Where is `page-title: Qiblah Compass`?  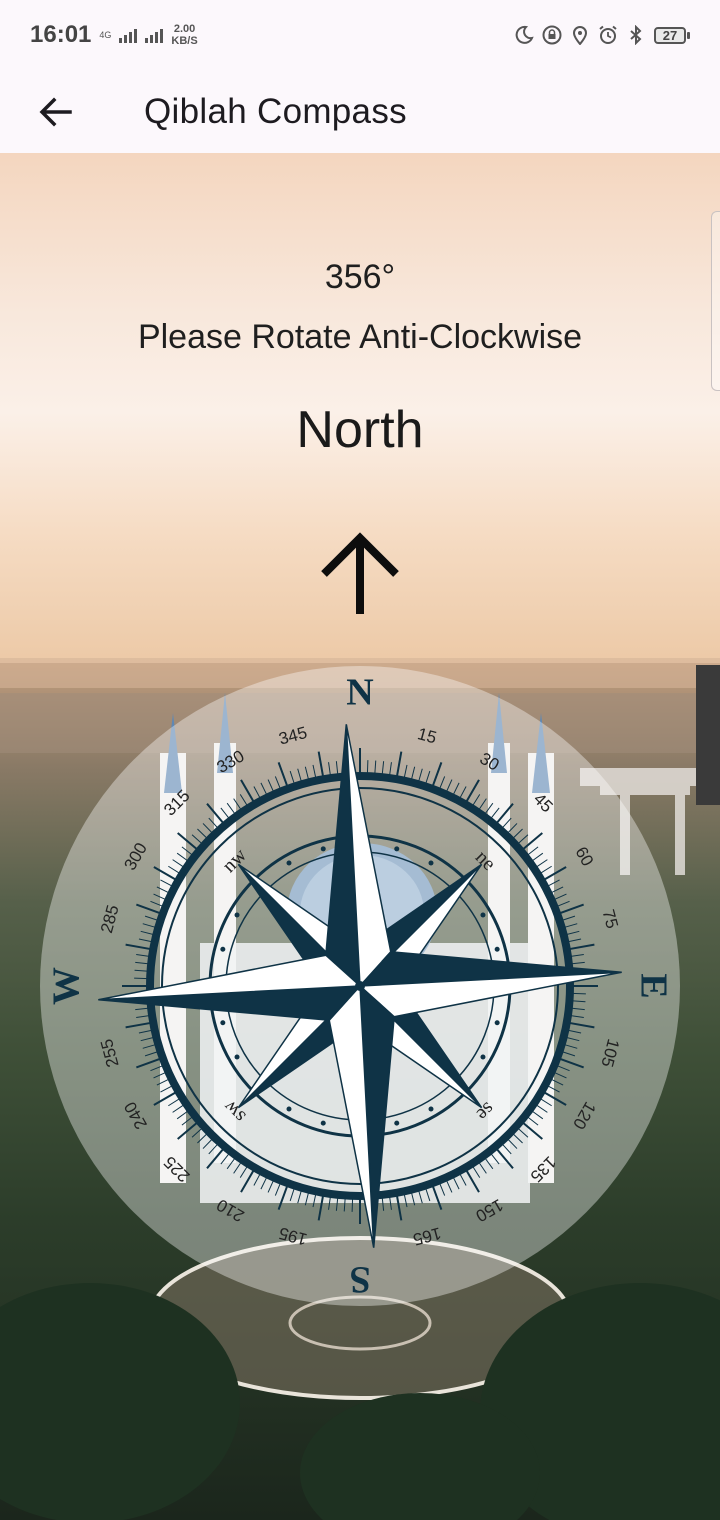
page-title: Qiblah Compass is located at coordinates (275, 111).